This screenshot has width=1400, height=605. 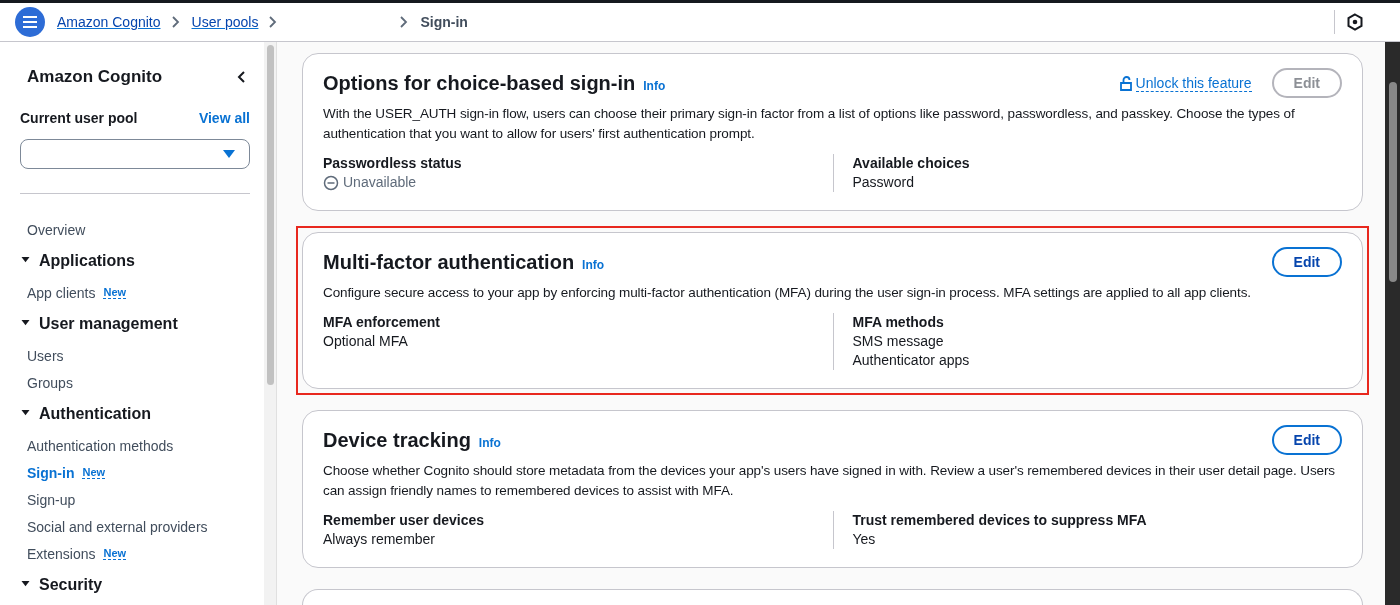 What do you see at coordinates (809, 124) in the screenshot?
I see `card-description: With the USER_AUTH sign-in flow, users can choose their primary sign-in factor from a list of options like password, passwordless, and passkey. Choose the types of authentication that you want to allow for users' first authentication prompt.` at bounding box center [809, 124].